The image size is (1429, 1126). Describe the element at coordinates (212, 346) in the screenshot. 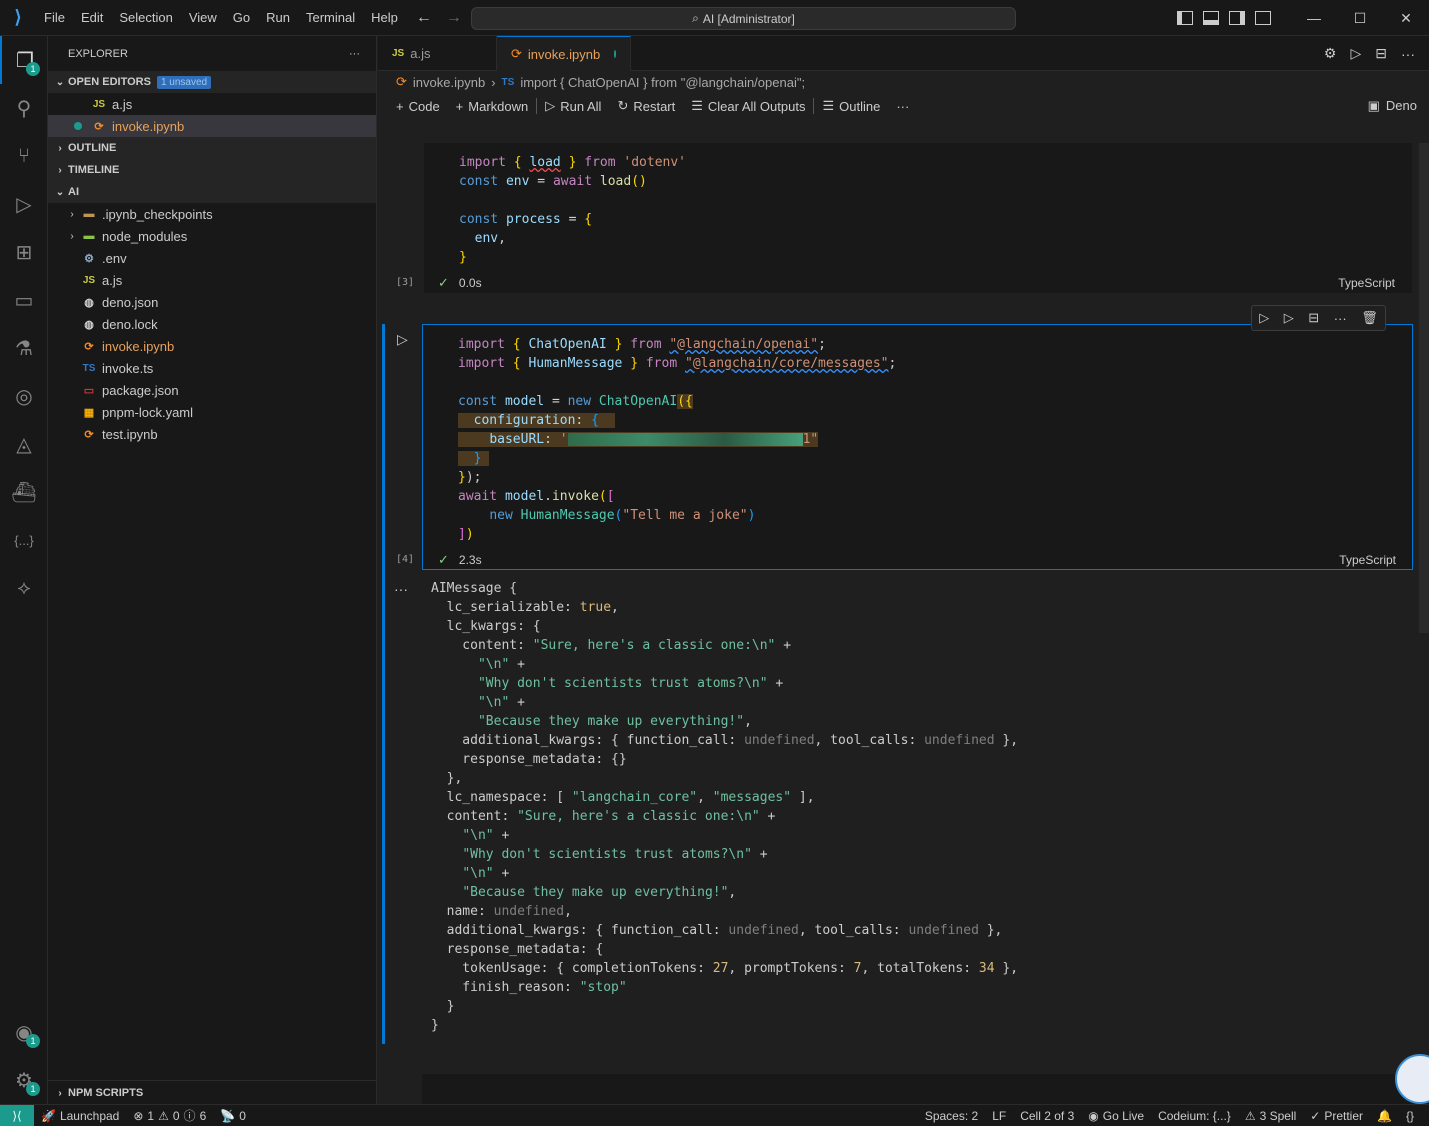

I see `tree-item-file: ⟳ invoke.ipynb` at that location.